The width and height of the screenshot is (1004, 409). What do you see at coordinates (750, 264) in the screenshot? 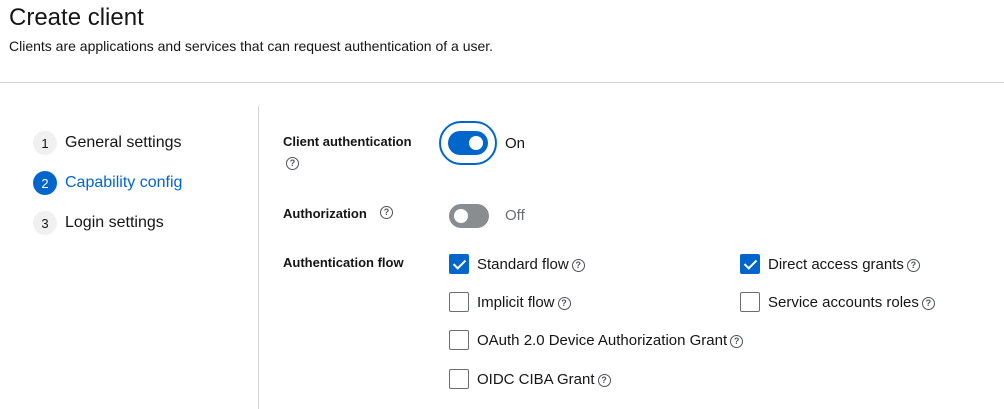
I see `direct-access-grants-checkbox` at bounding box center [750, 264].